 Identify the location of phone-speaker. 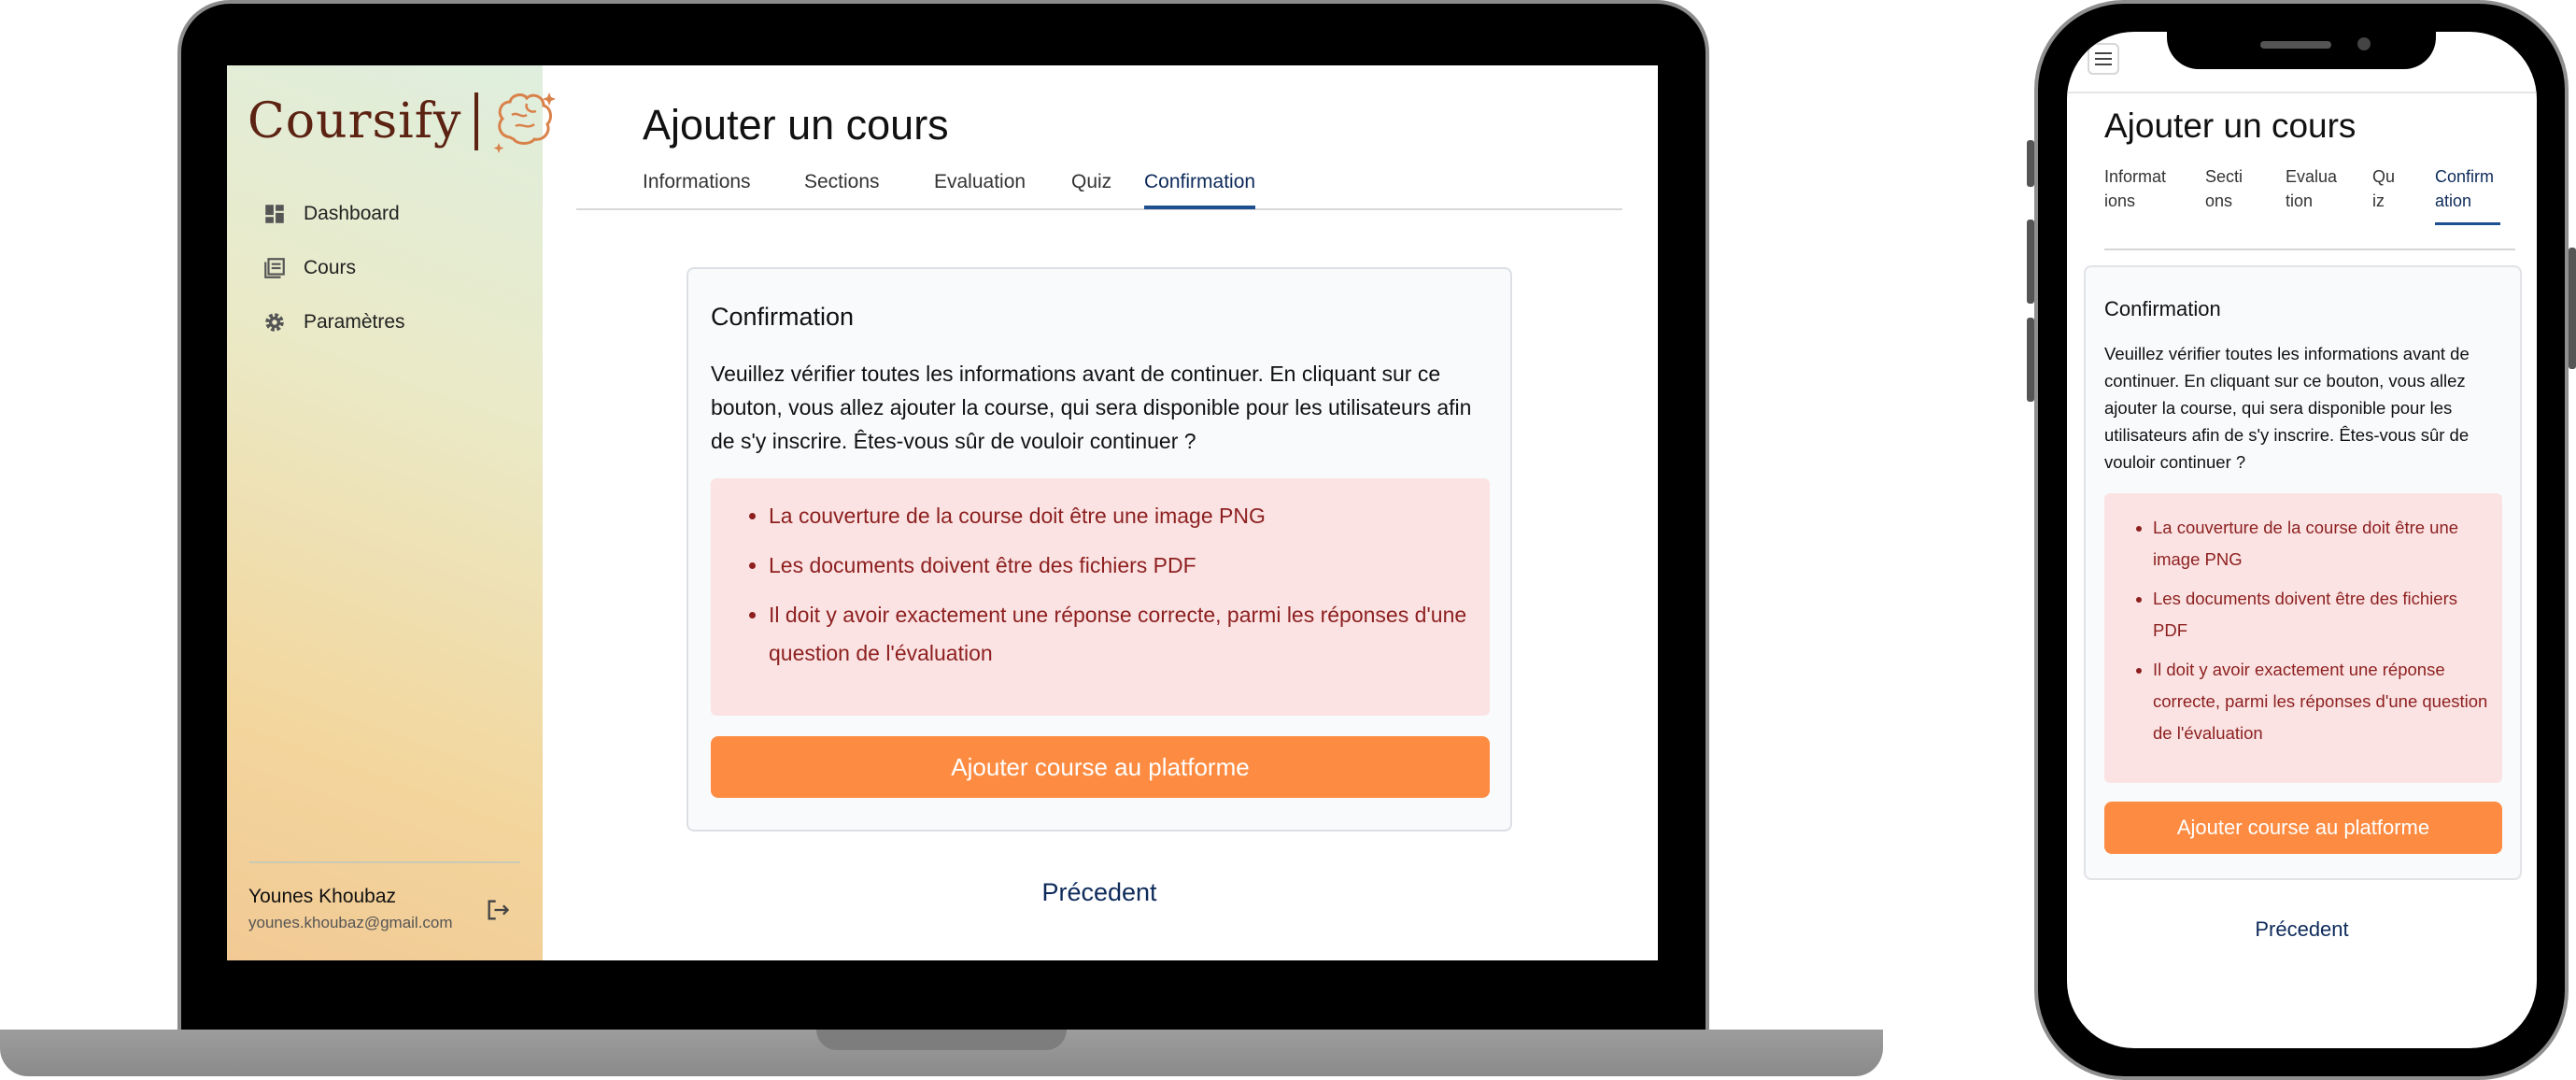
(2295, 45).